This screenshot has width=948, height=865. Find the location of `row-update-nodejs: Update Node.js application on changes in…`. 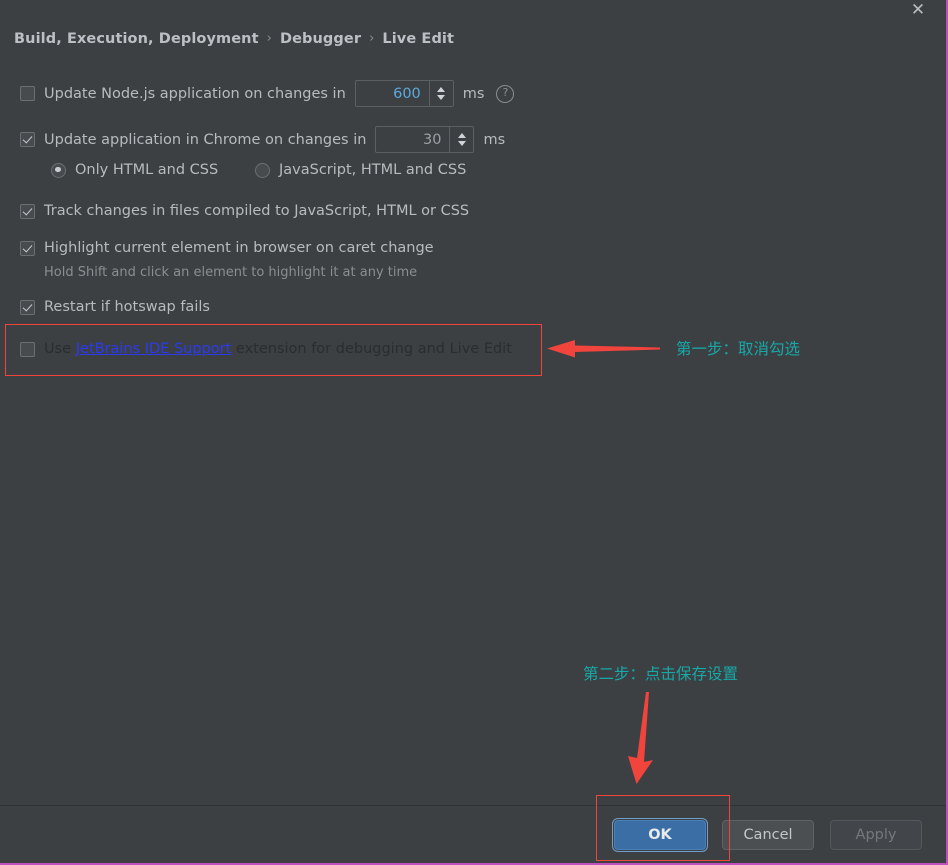

row-update-nodejs: Update Node.js application on changes in… is located at coordinates (267, 93).